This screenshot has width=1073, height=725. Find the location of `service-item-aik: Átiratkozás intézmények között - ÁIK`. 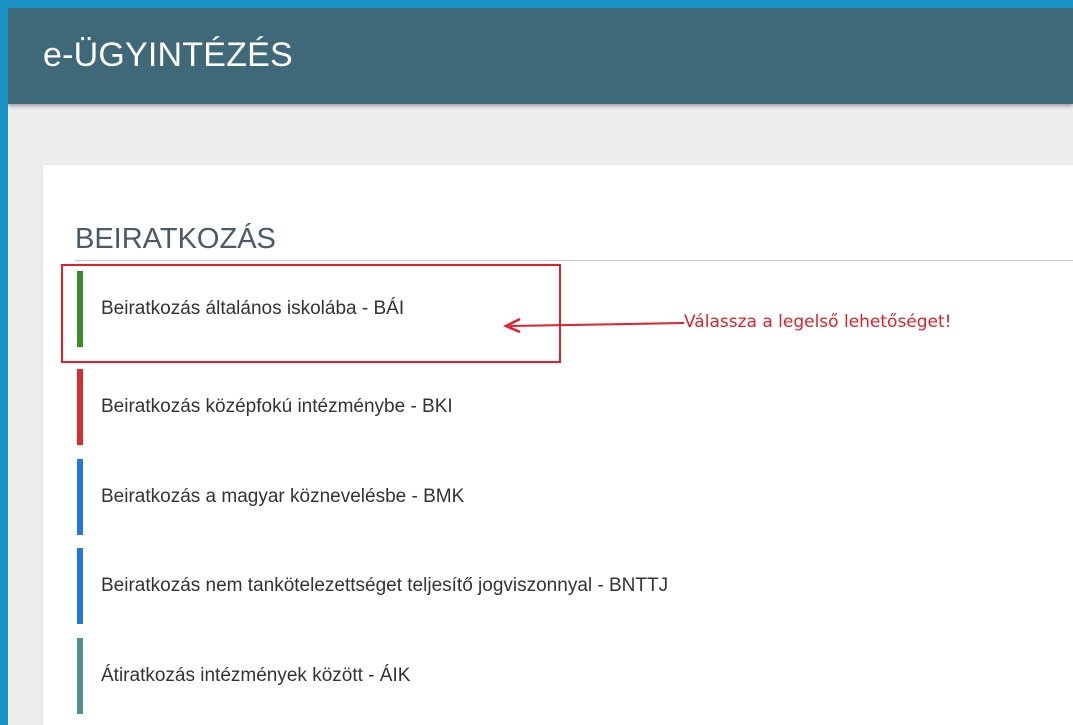

service-item-aik: Átiratkozás intézmények között - ÁIK is located at coordinates (527, 676).